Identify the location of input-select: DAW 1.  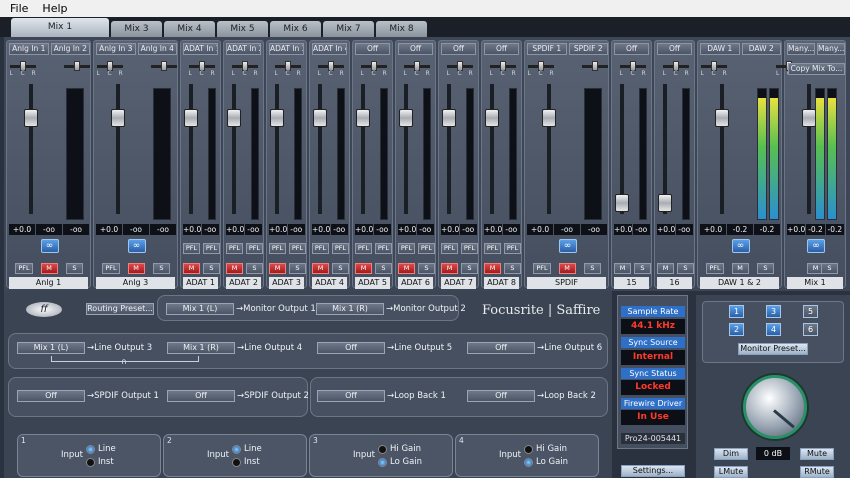
(720, 49).